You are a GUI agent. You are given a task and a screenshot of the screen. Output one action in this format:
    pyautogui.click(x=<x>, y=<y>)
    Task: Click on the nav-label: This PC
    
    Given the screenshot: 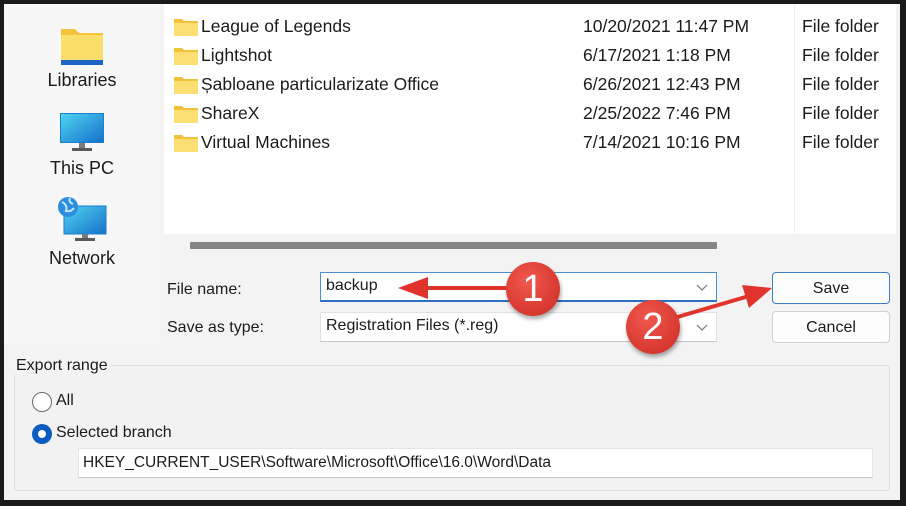 What is the action you would take?
    pyautogui.click(x=81, y=168)
    